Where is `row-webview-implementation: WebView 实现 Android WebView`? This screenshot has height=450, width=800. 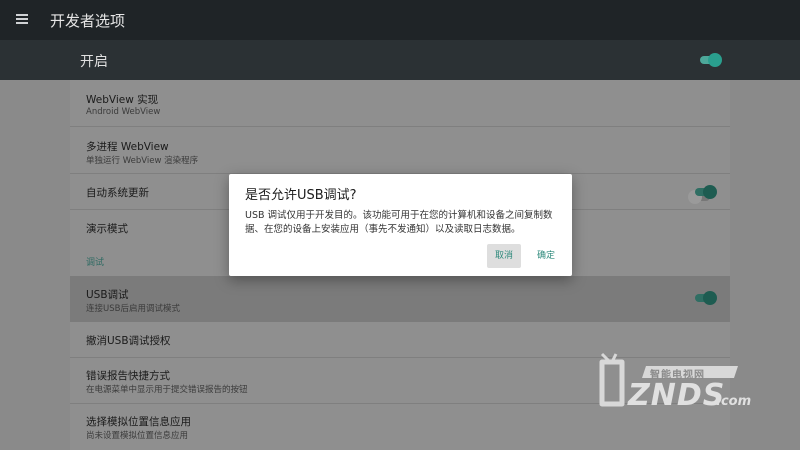 row-webview-implementation: WebView 实现 Android WebView is located at coordinates (400, 103).